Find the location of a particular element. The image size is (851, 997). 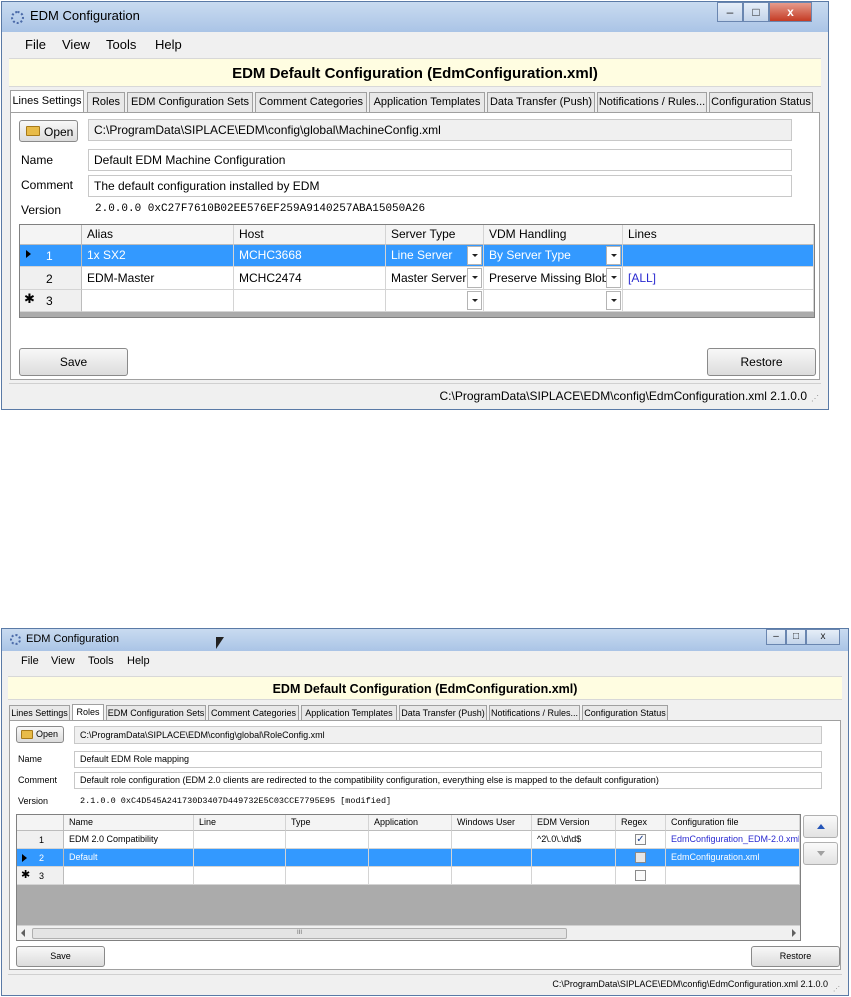

column-header-edm-version: EDM Version is located at coordinates (574, 823).